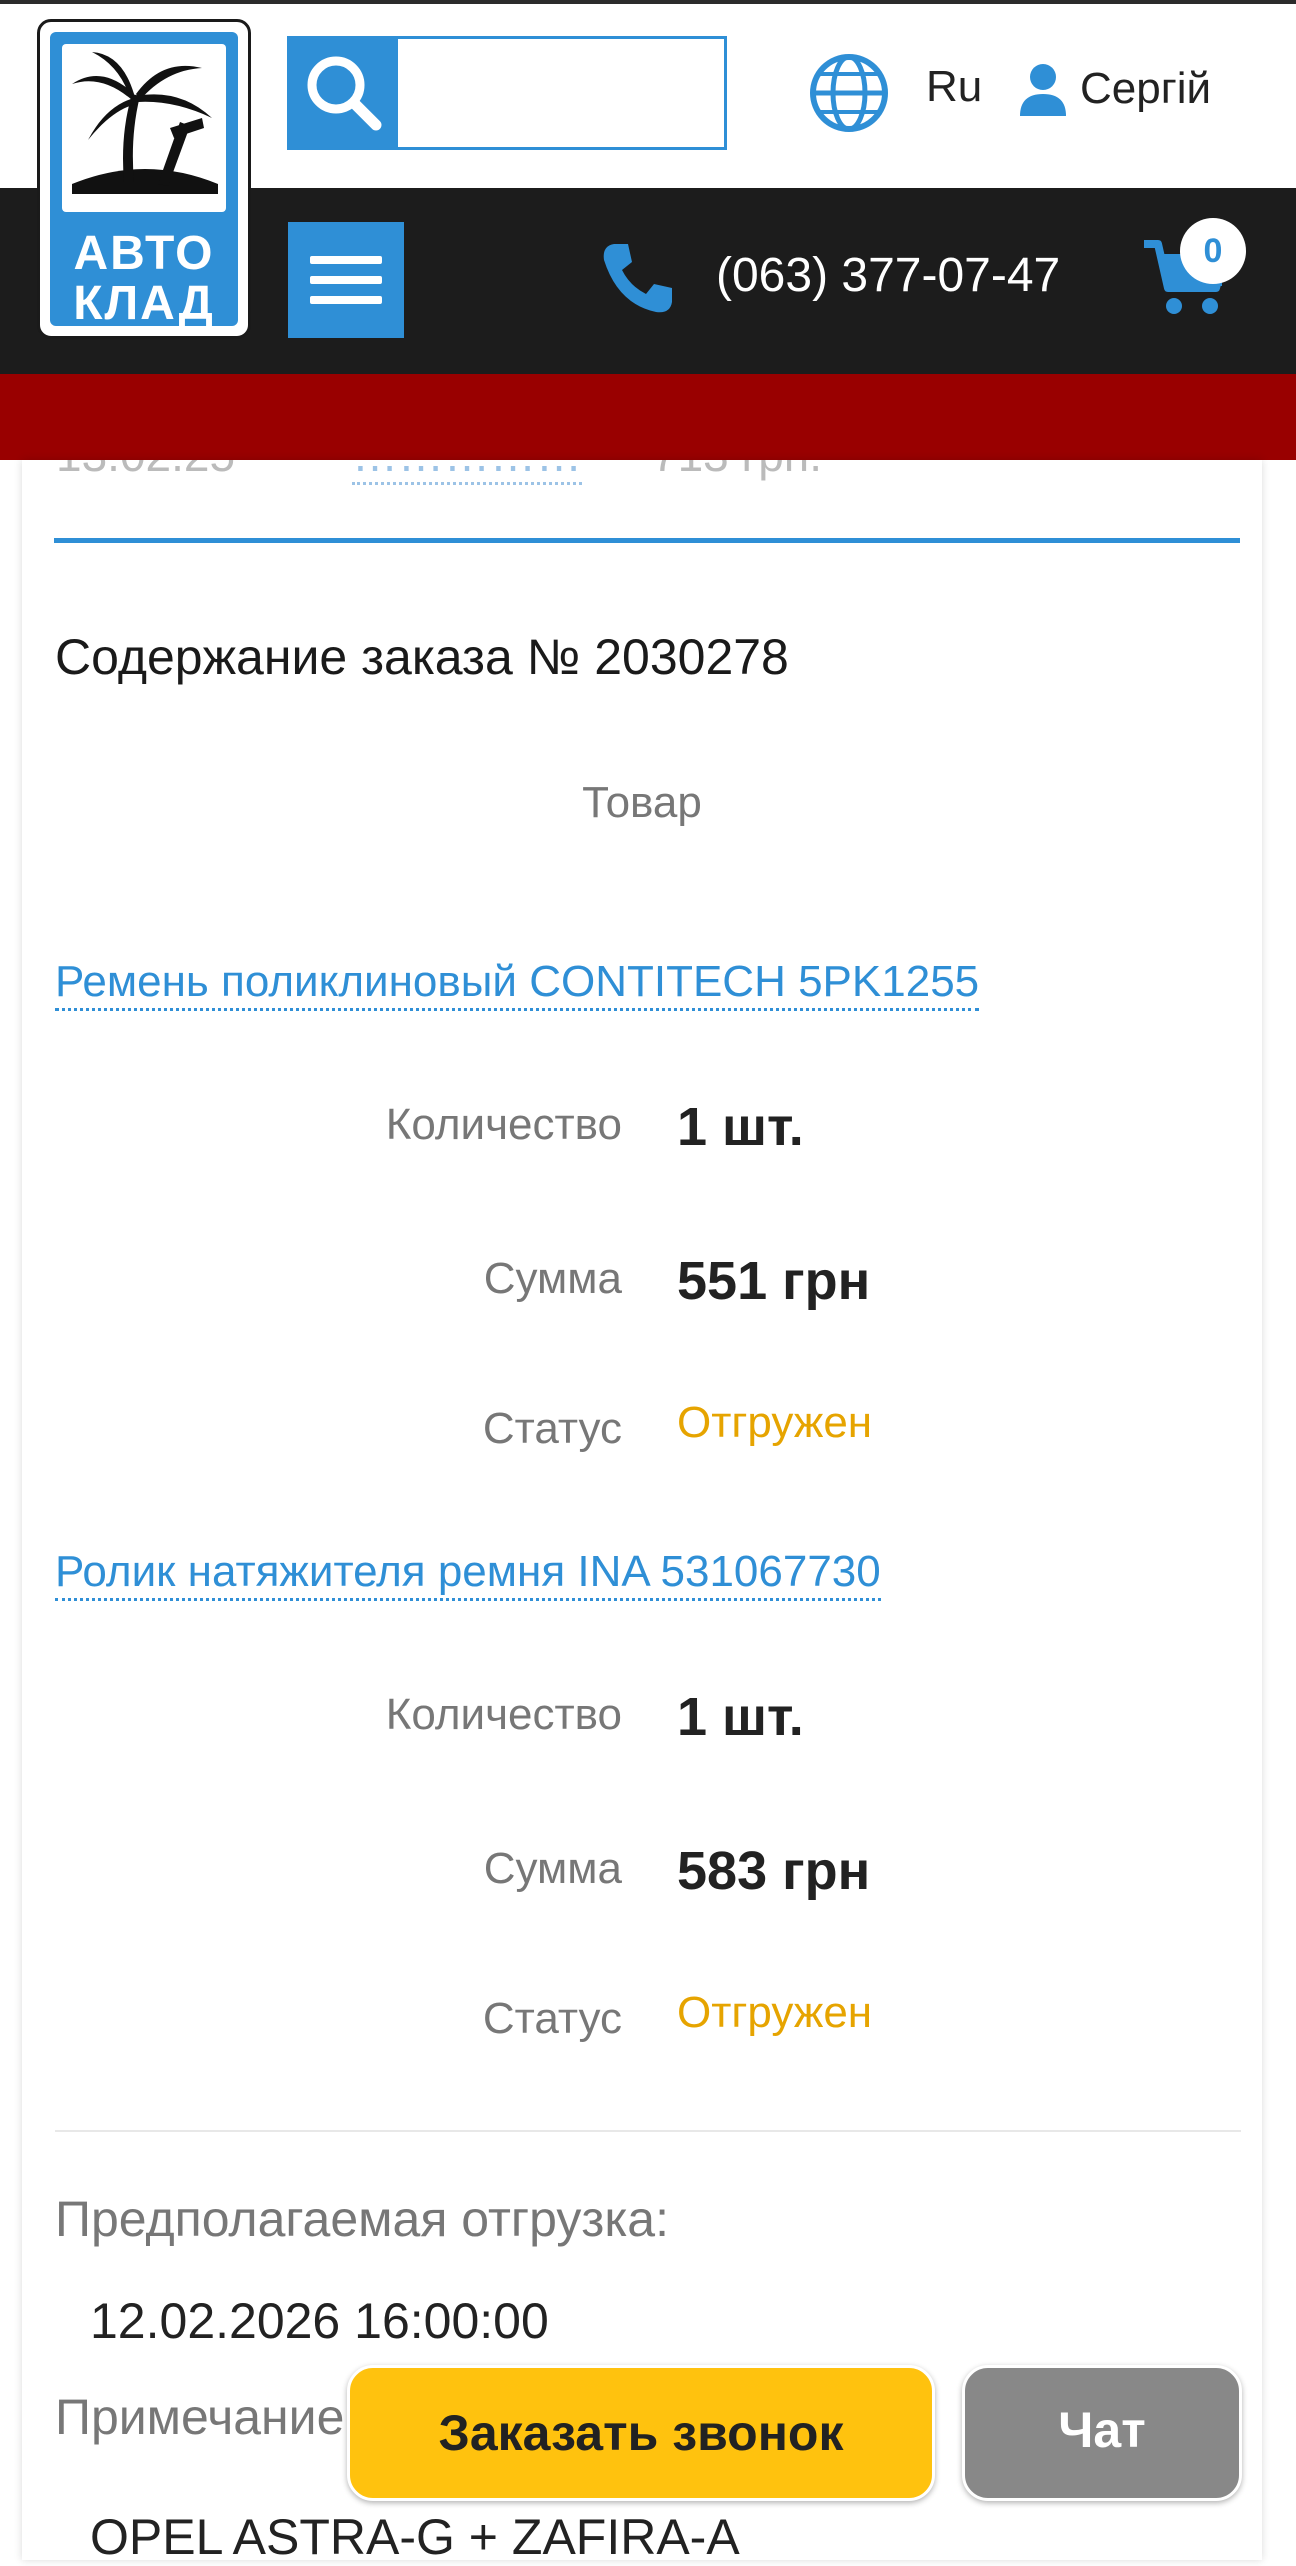  I want to click on search-icon, so click(344, 93).